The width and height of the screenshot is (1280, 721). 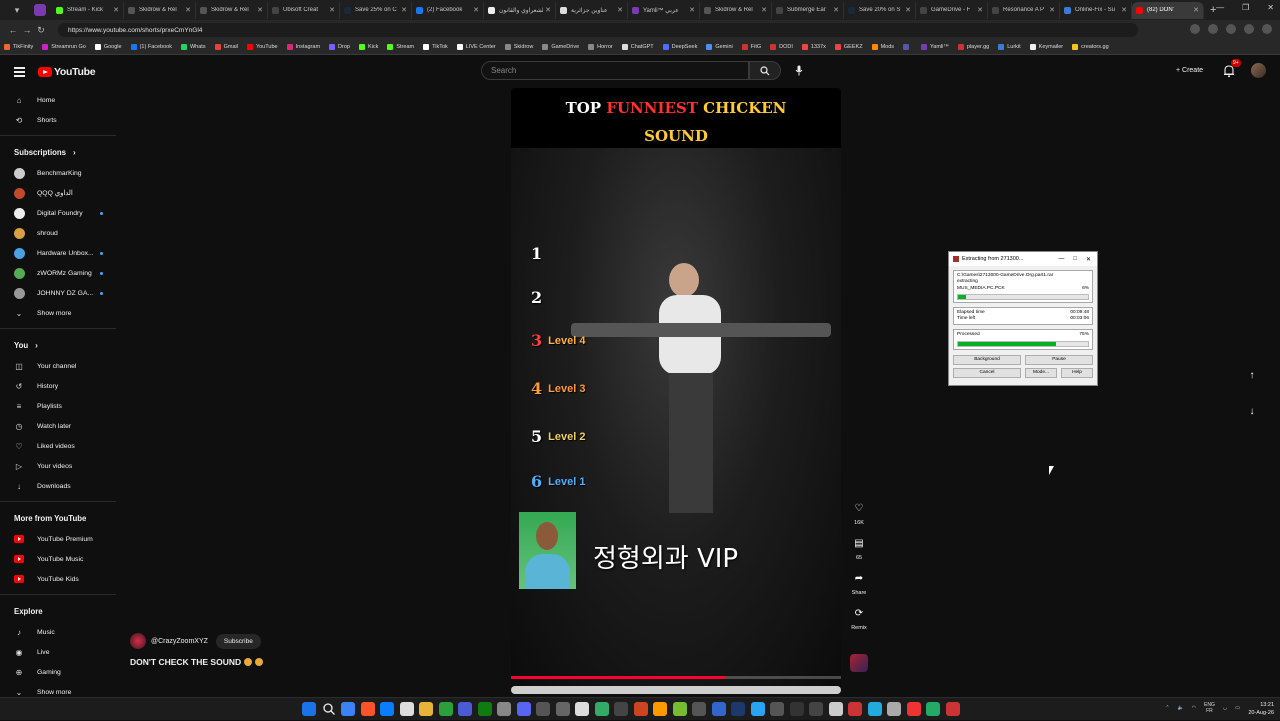 What do you see at coordinates (637, 47) in the screenshot?
I see `bookmark-item: ChatGPT` at bounding box center [637, 47].